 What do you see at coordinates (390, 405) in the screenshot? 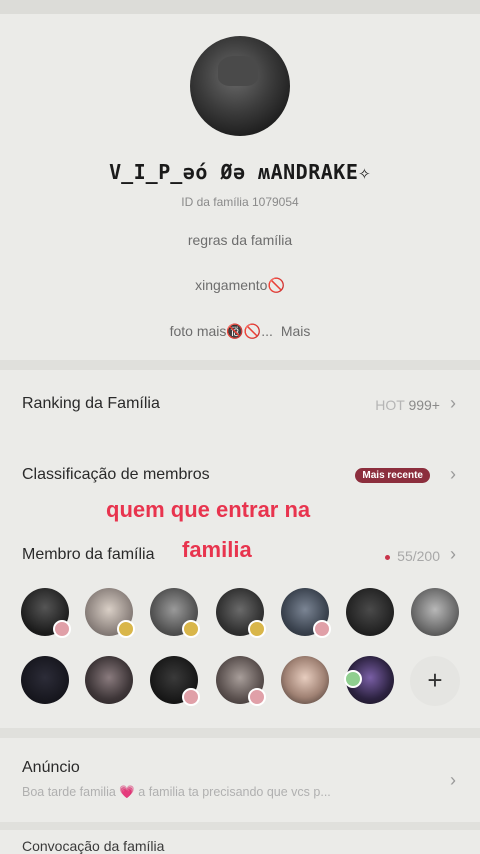
I see `hot-label: HOT` at bounding box center [390, 405].